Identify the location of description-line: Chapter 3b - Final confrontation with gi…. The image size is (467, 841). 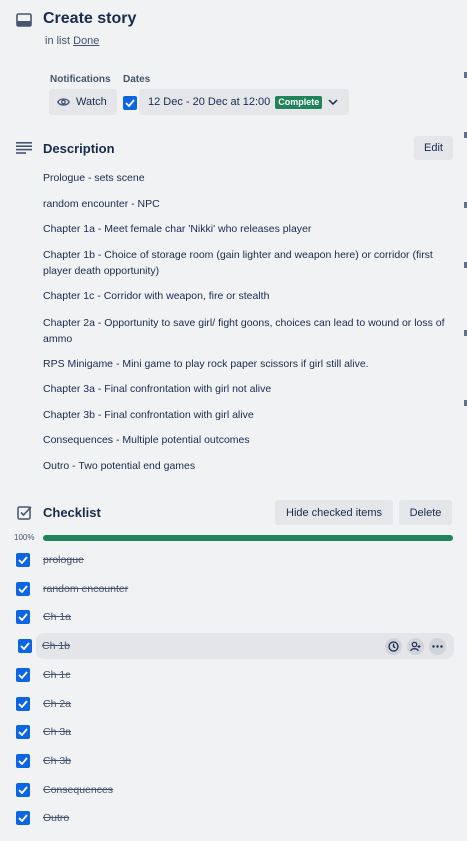
(148, 415).